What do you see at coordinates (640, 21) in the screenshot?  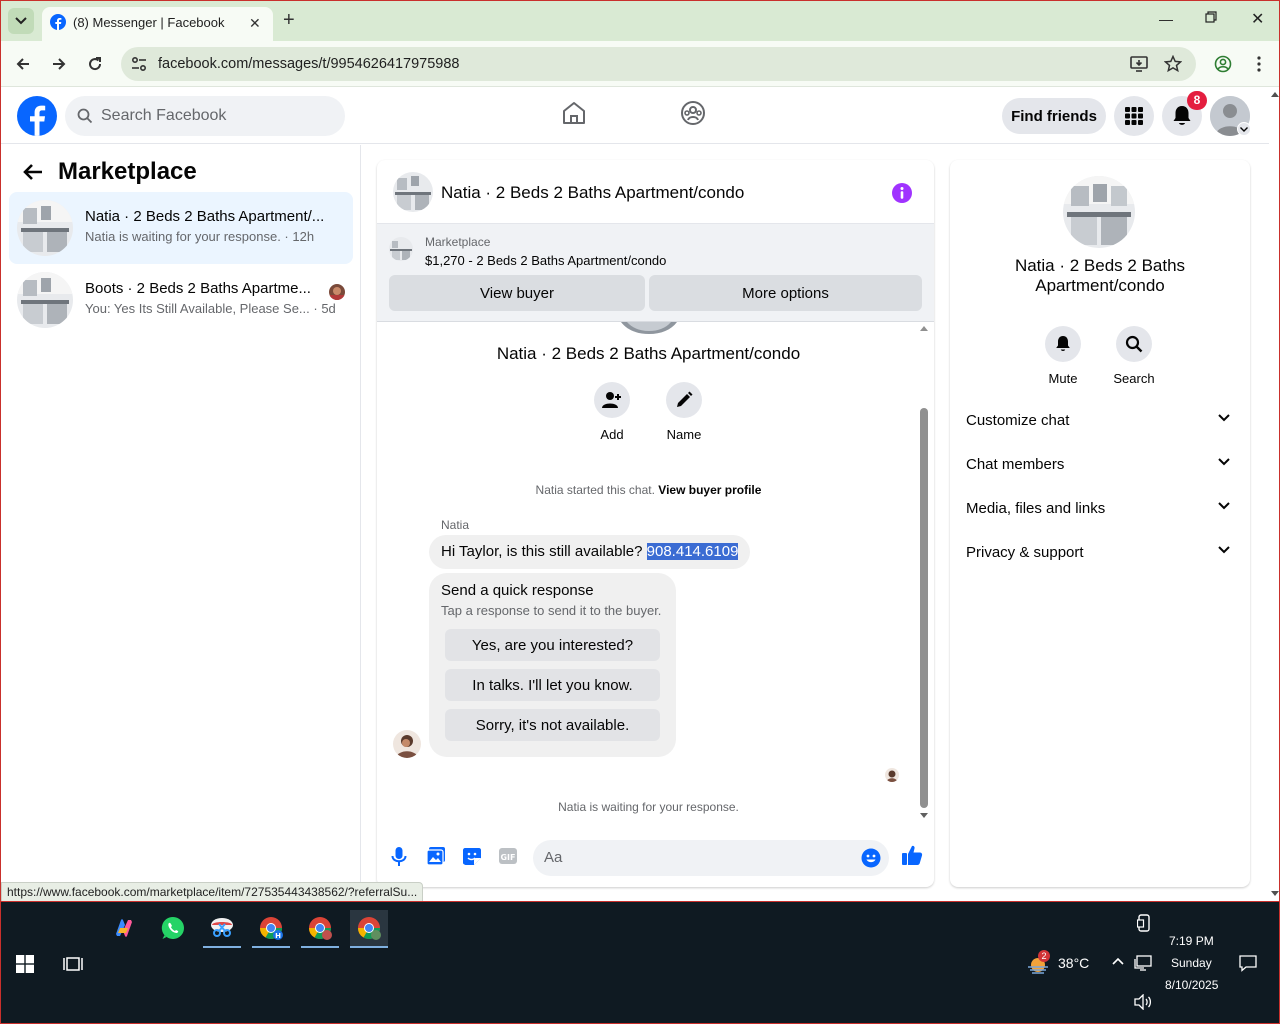 I see `tab-bar: (8) Messenger | Facebook ✕ + — ✕` at bounding box center [640, 21].